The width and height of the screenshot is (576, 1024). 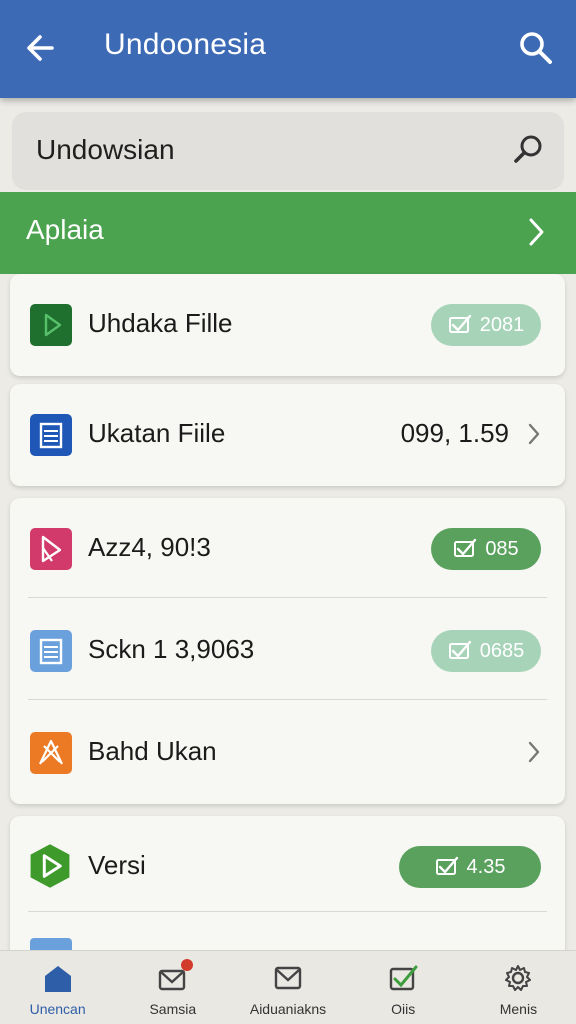 What do you see at coordinates (51, 325) in the screenshot?
I see `play-file-icon` at bounding box center [51, 325].